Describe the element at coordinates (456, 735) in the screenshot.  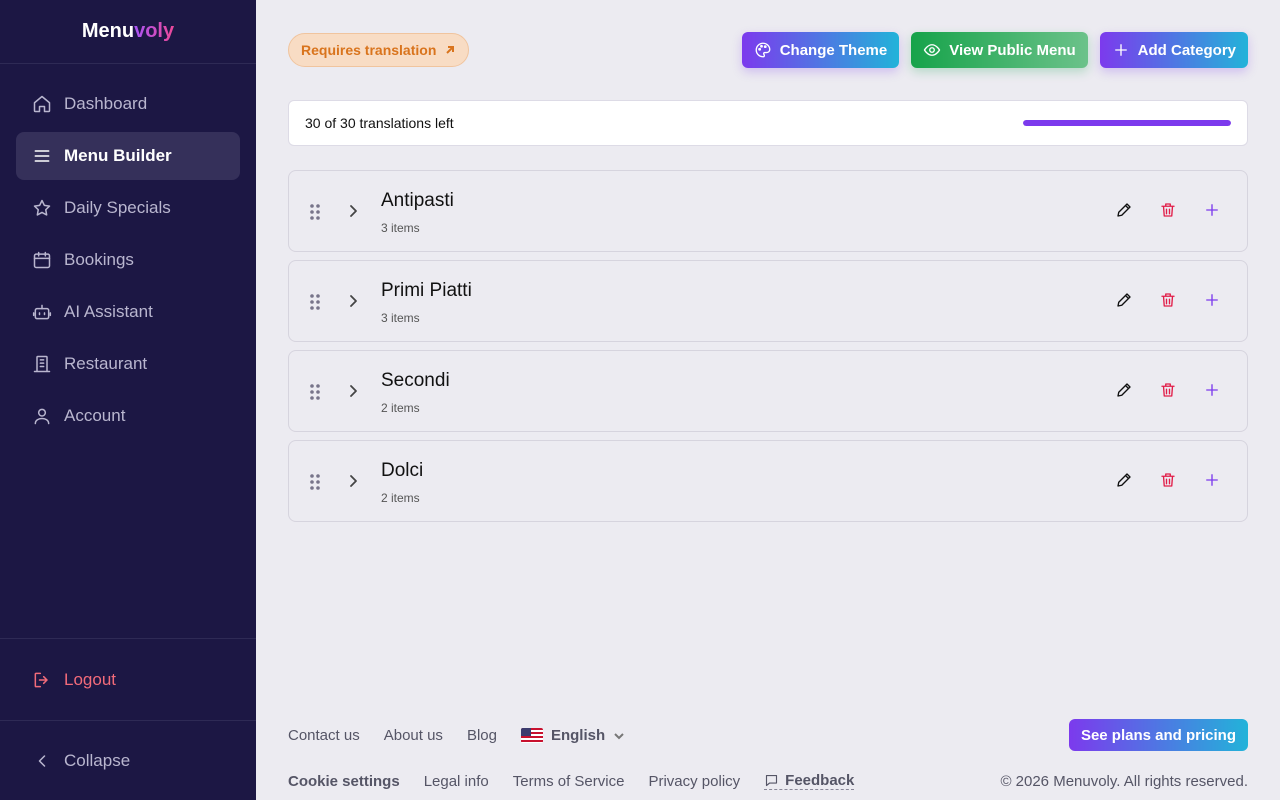
I see `footer-links: Contact us About us Blog English` at that location.